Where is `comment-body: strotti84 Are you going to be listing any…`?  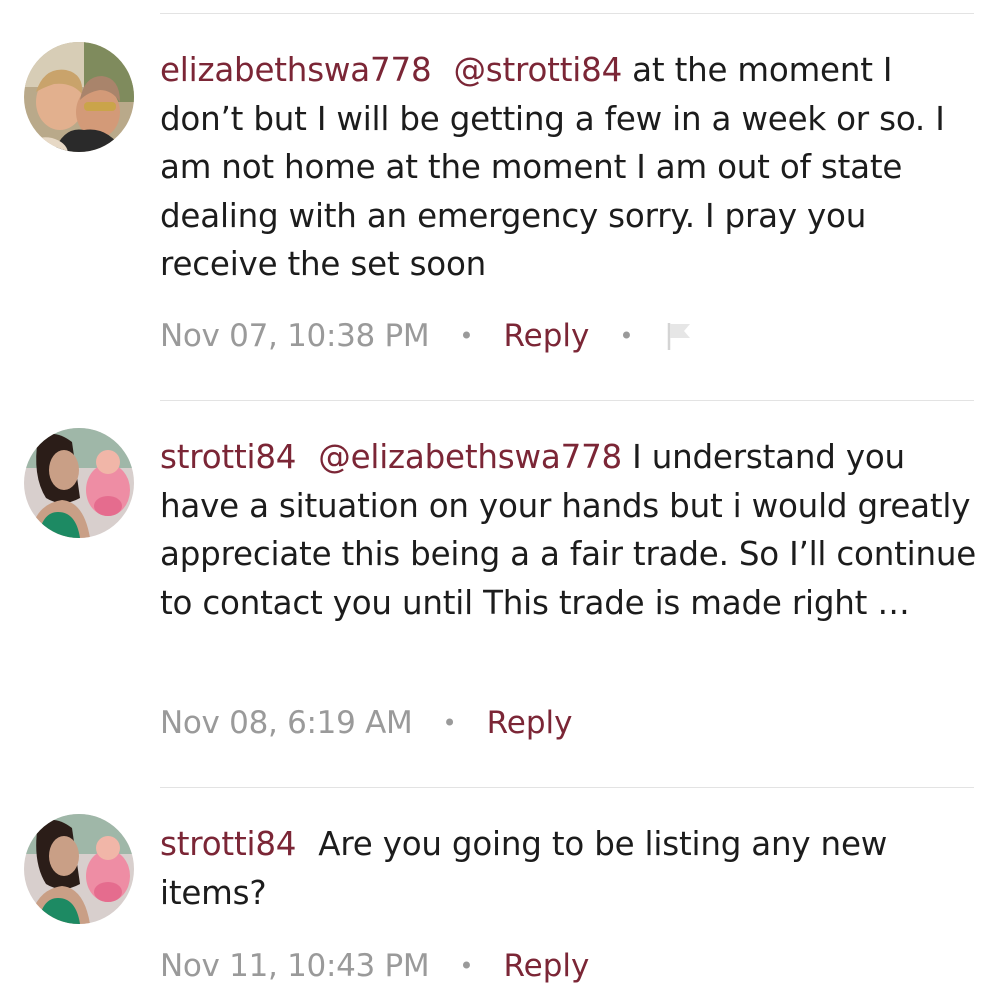 comment-body: strotti84 Are you going to be listing any… is located at coordinates (570, 868).